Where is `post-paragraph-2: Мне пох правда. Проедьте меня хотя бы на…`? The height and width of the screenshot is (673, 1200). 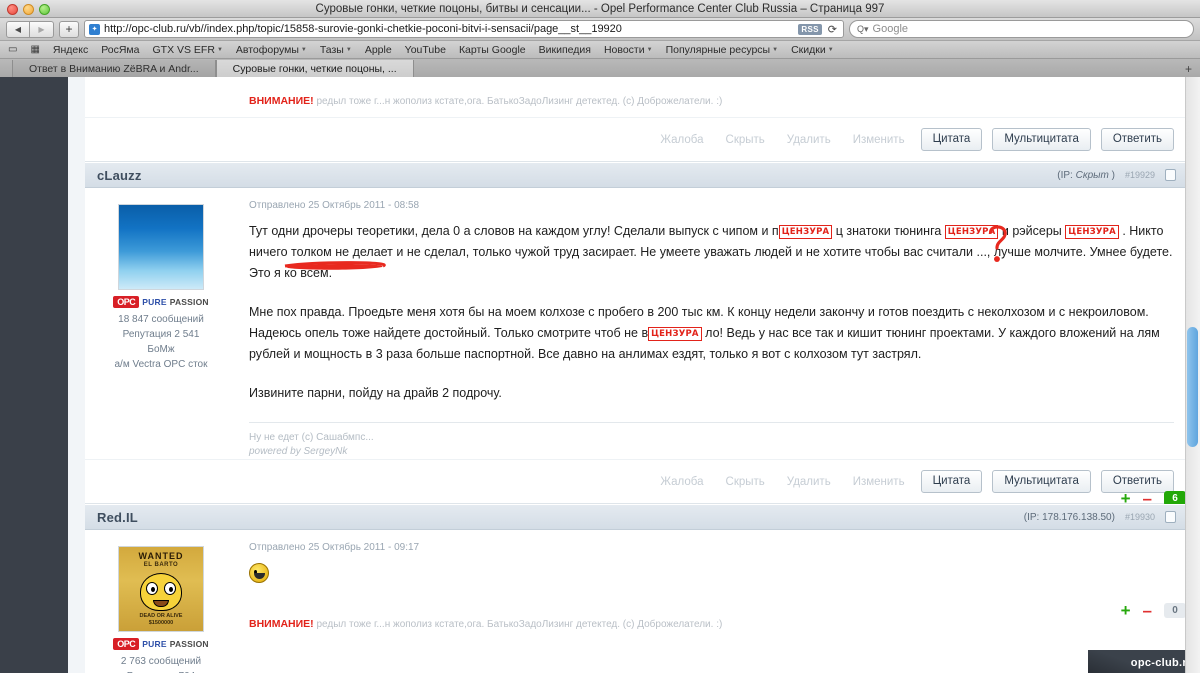
post-paragraph-2: Мне пох правда. Проедьте меня хотя бы на… is located at coordinates (711, 333).